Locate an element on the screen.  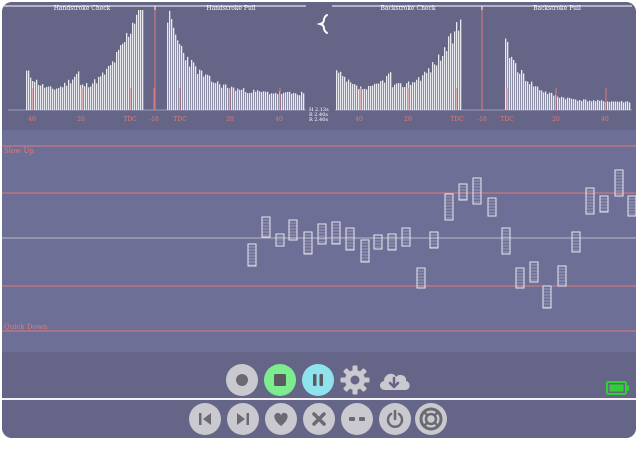
help-button is located at coordinates (431, 419).